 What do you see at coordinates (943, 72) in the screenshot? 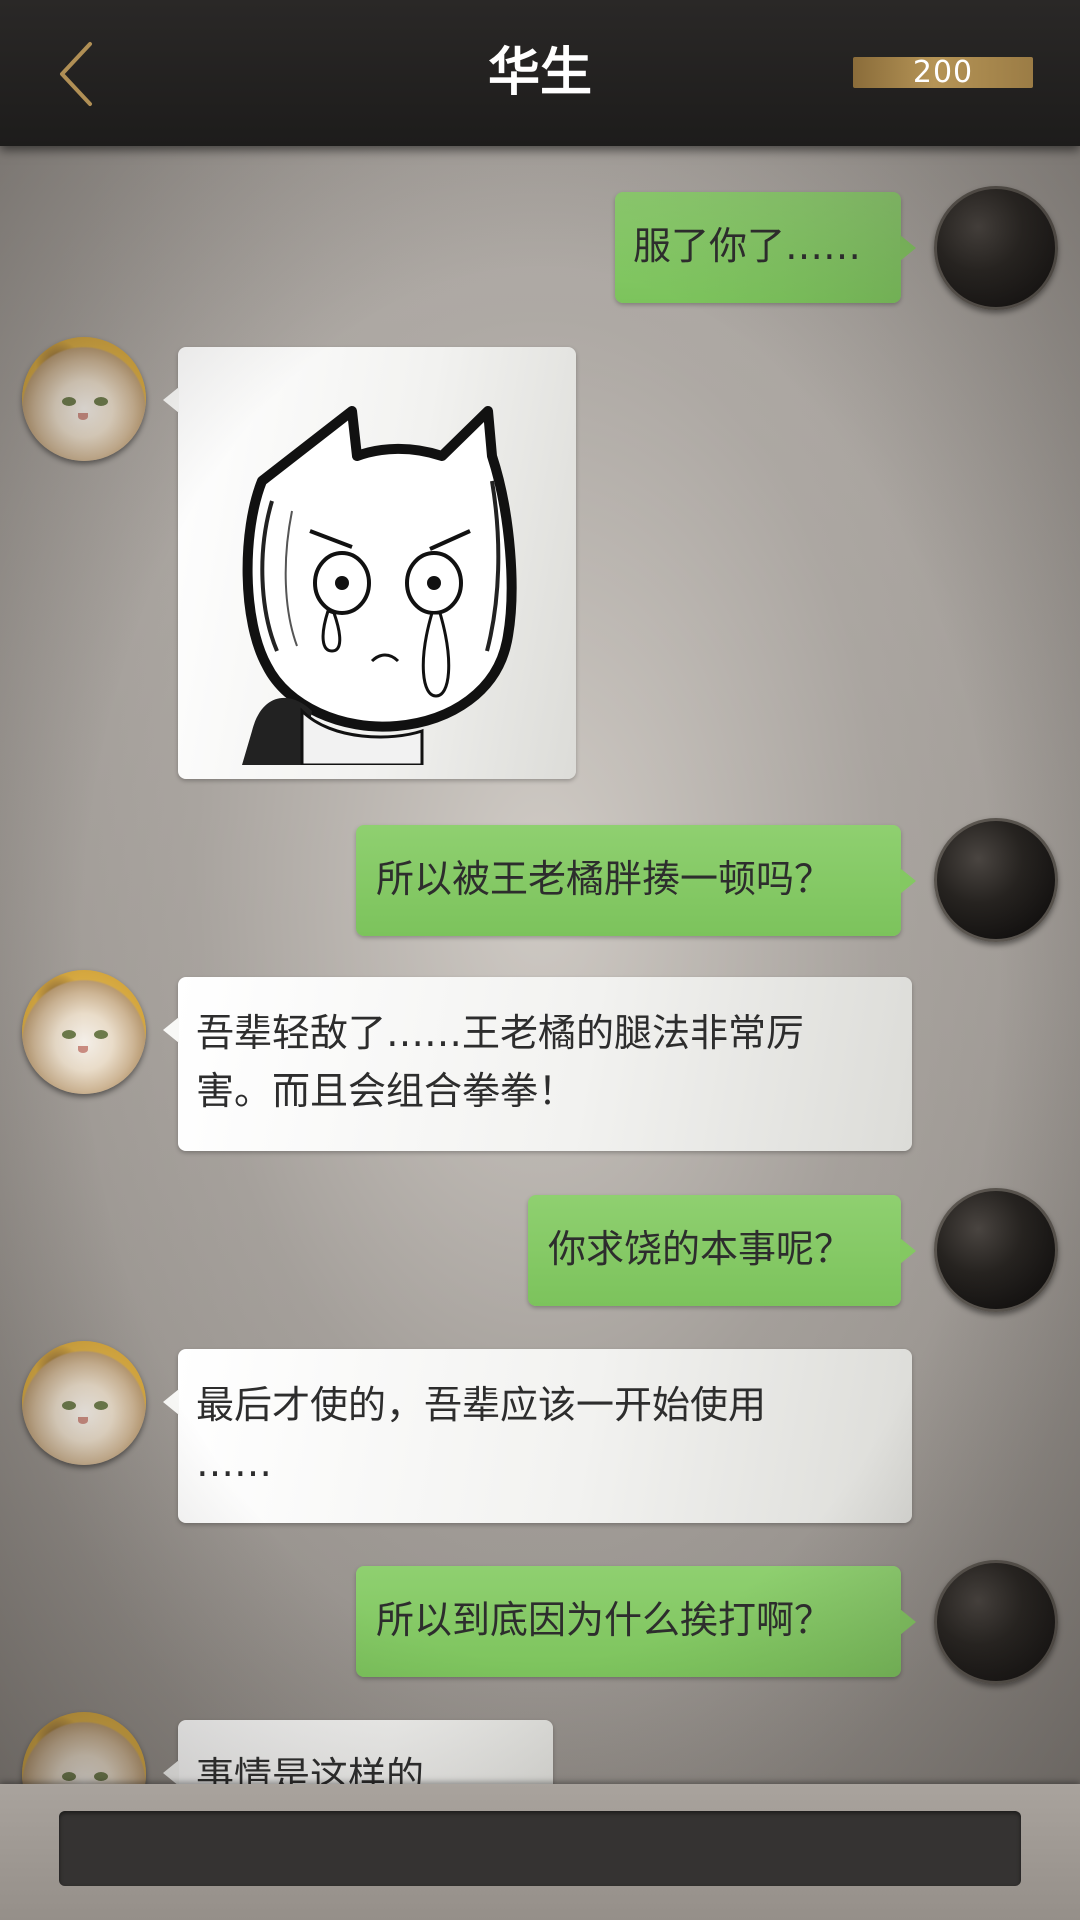
I see `coin-counter: 200` at bounding box center [943, 72].